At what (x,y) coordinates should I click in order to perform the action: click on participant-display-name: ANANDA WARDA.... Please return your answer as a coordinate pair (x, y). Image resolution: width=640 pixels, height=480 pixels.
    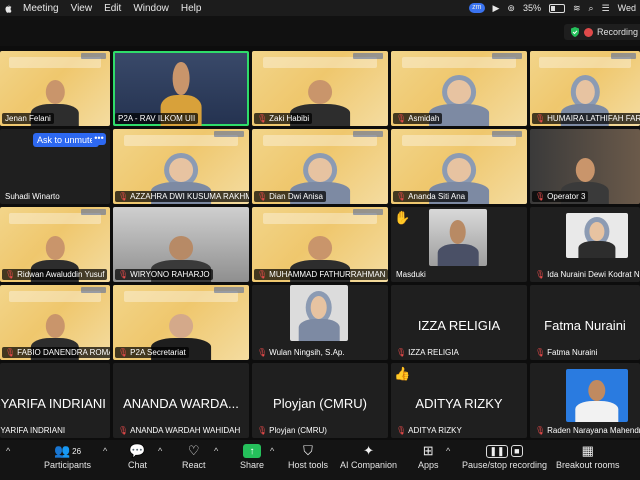
    Looking at the image, I should click on (181, 403).